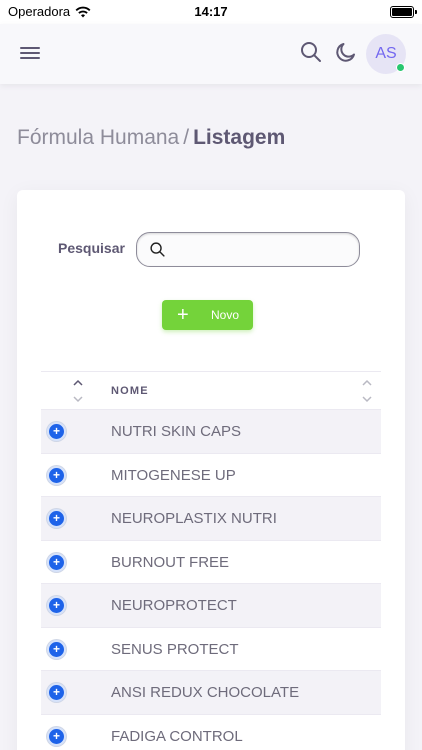  I want to click on avatar: AS, so click(386, 54).